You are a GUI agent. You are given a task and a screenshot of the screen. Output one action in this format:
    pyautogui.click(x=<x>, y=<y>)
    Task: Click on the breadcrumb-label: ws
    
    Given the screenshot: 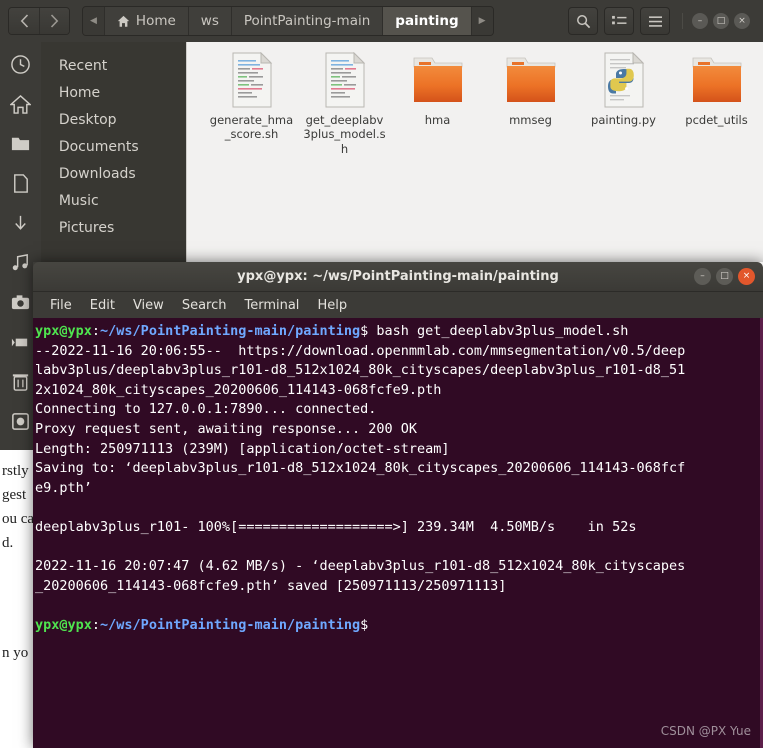 What is the action you would take?
    pyautogui.click(x=209, y=21)
    